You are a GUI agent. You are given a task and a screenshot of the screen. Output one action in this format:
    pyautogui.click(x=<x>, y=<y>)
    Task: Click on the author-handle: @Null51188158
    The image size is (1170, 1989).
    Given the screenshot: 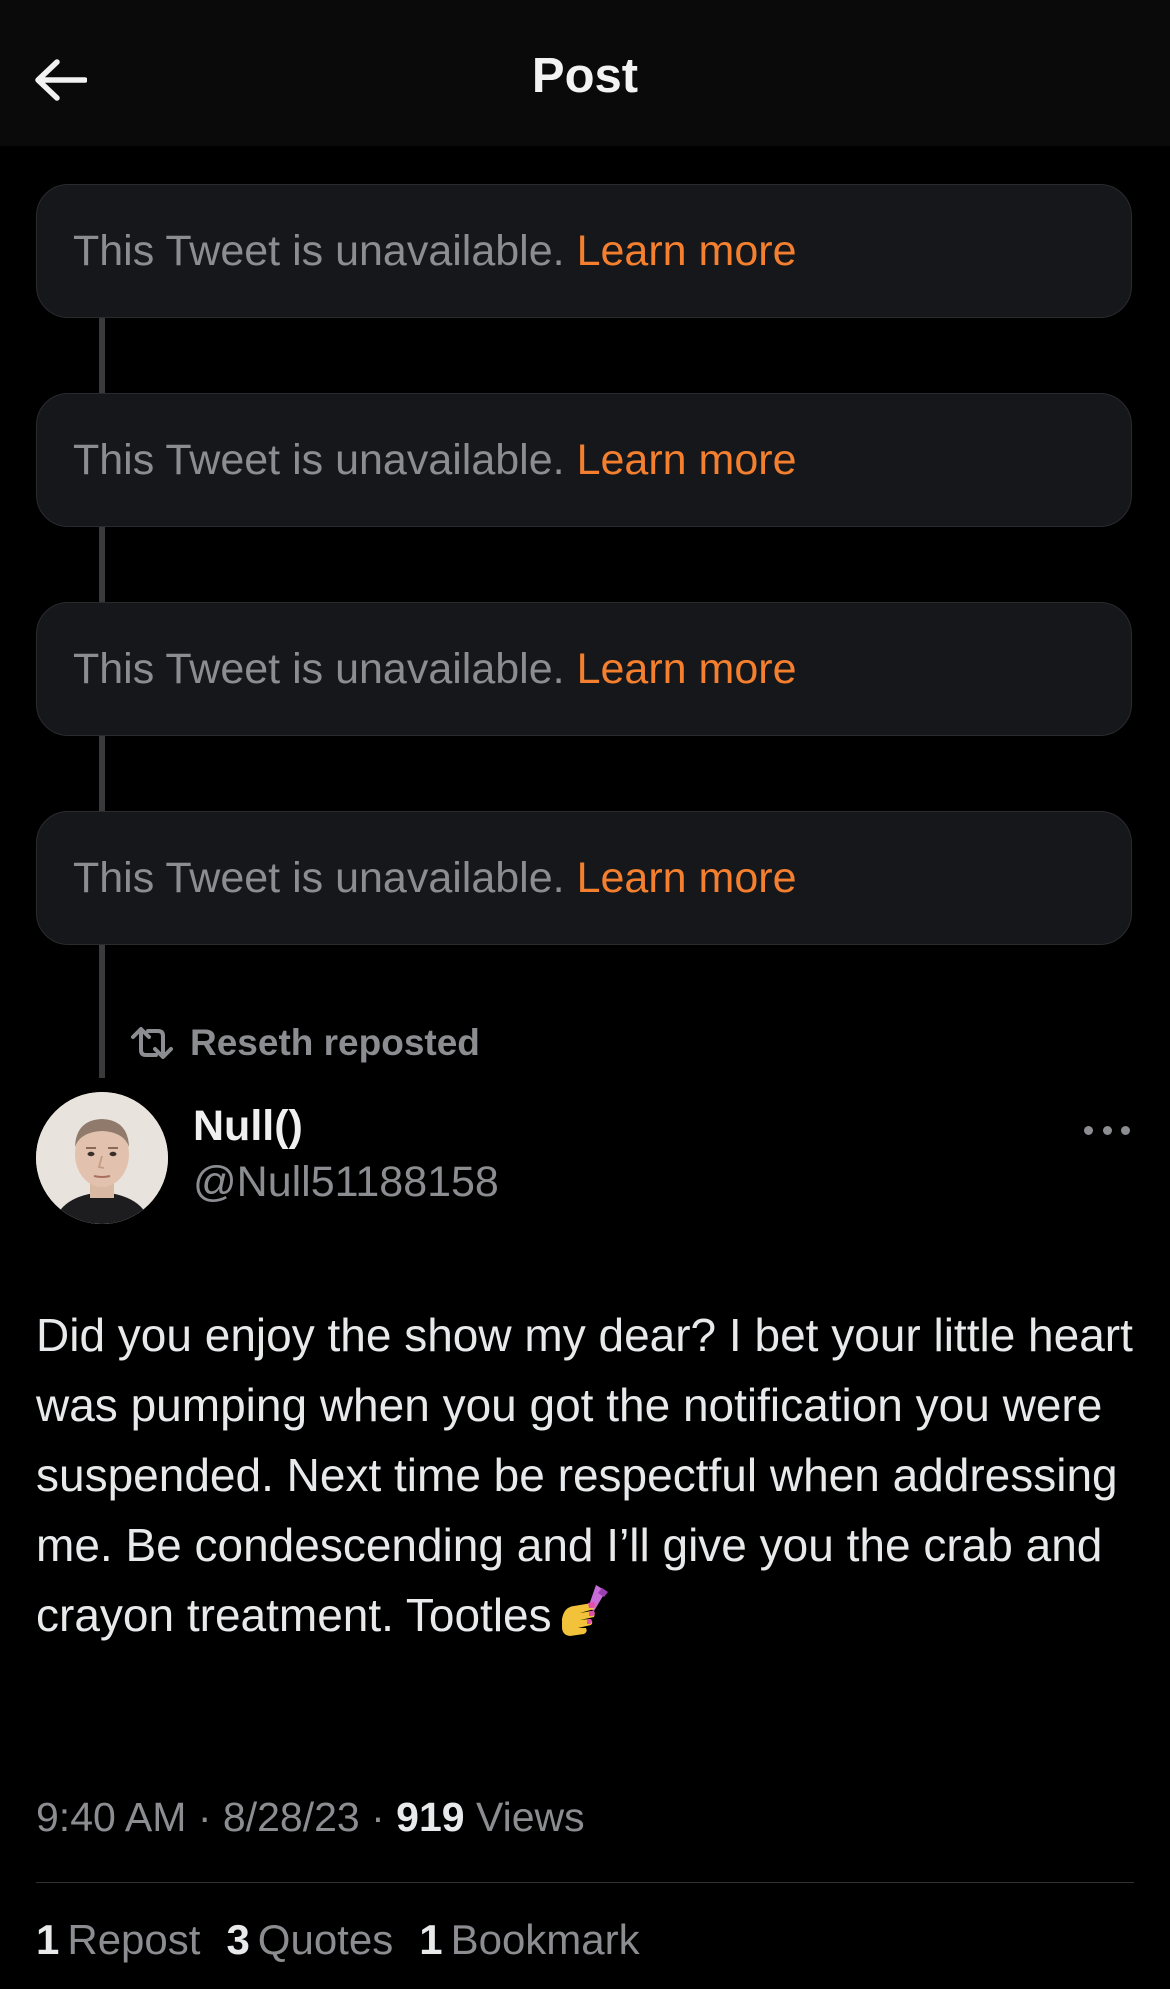 What is the action you would take?
    pyautogui.click(x=346, y=1182)
    